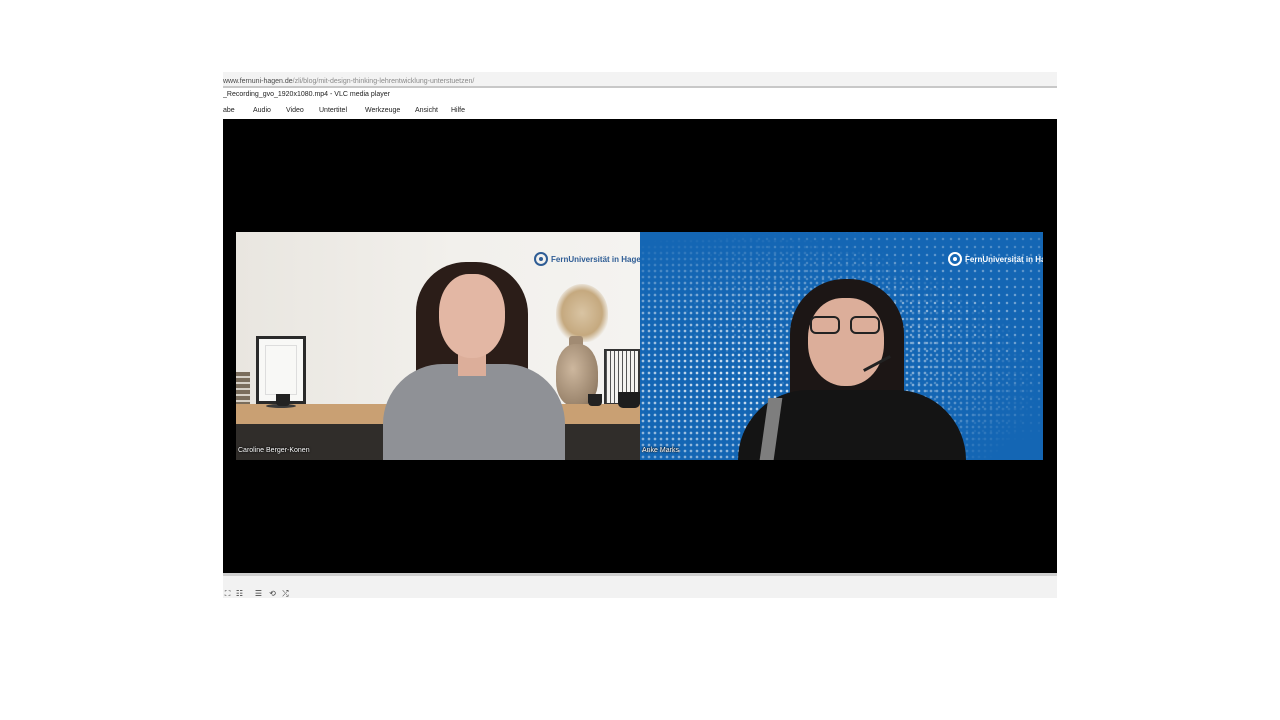 The height and width of the screenshot is (720, 1280). What do you see at coordinates (274, 450) in the screenshot?
I see `participant-name: Caroline Berger-Konen` at bounding box center [274, 450].